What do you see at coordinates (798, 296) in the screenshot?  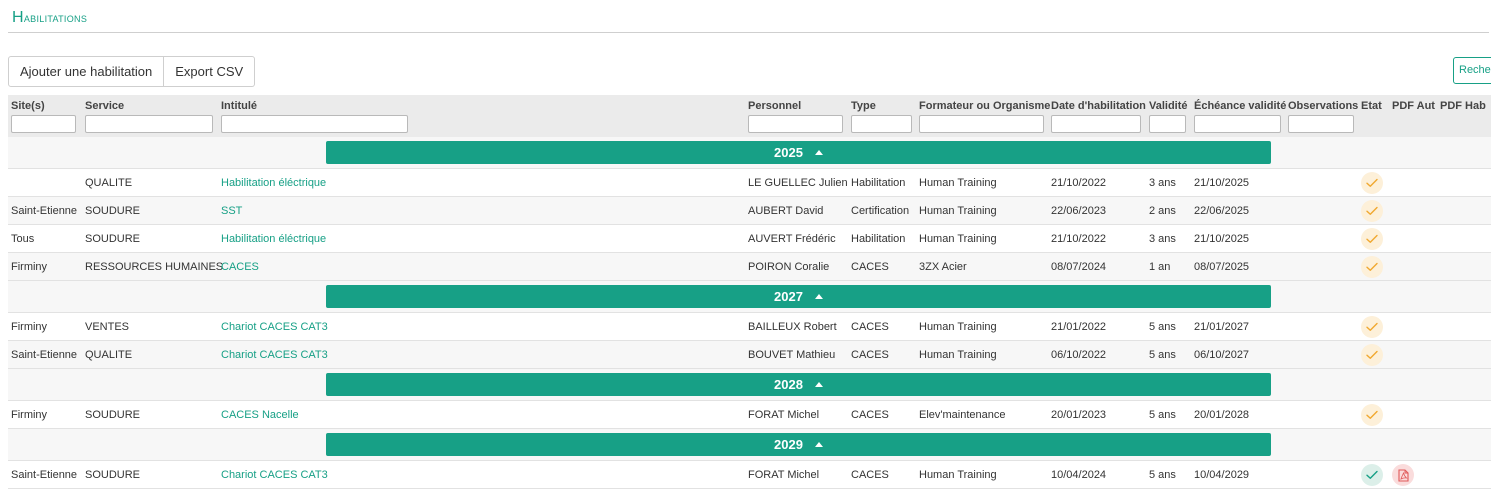 I see `group-header-bar: 2027` at bounding box center [798, 296].